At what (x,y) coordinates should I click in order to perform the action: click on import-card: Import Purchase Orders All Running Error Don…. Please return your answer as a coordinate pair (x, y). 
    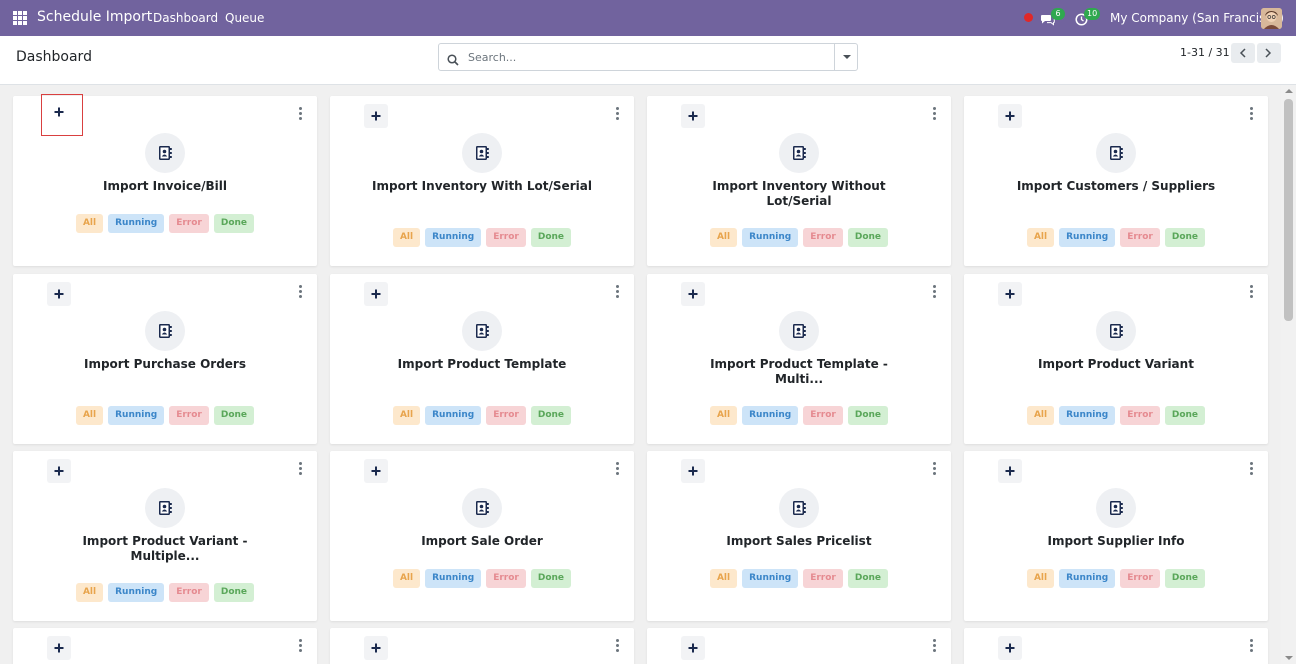
    Looking at the image, I should click on (165, 359).